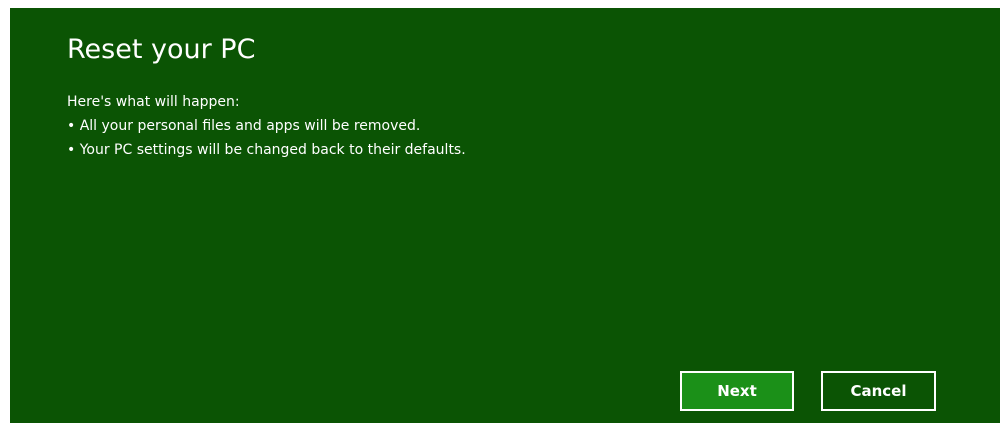  I want to click on dialog-title: Reset your PC, so click(161, 49).